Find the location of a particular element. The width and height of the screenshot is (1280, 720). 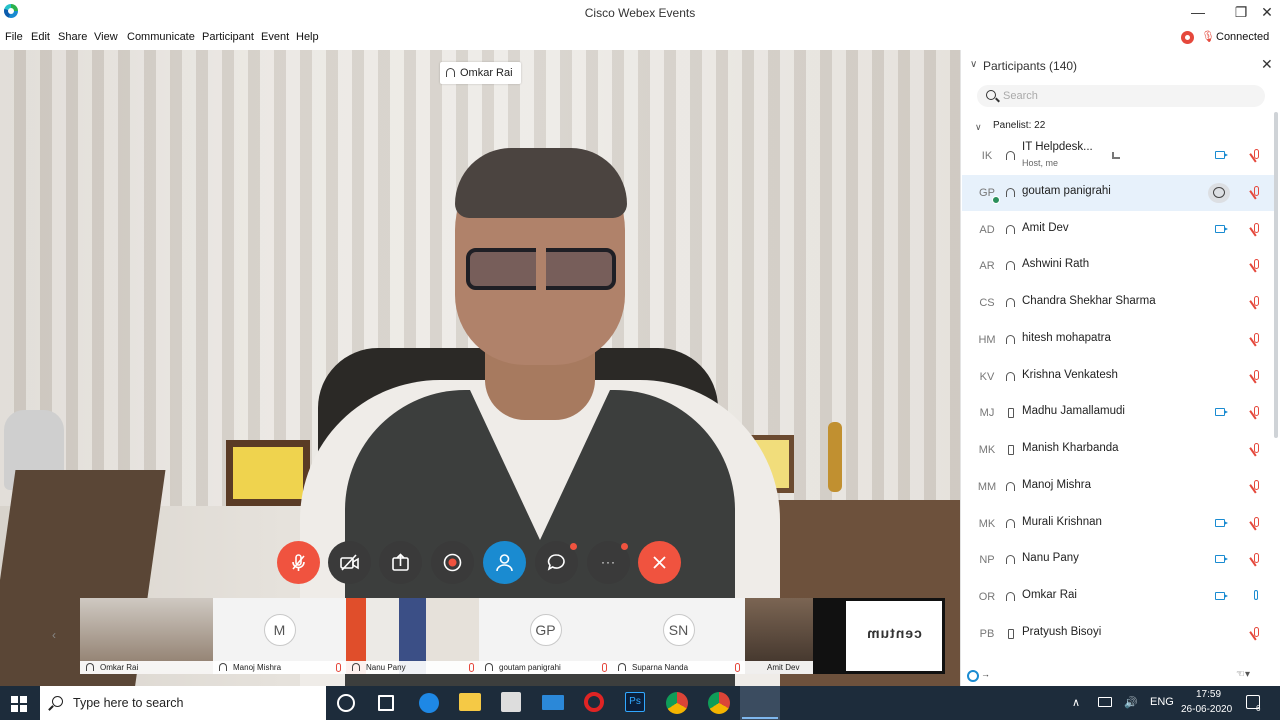

mute-button is located at coordinates (298, 562).